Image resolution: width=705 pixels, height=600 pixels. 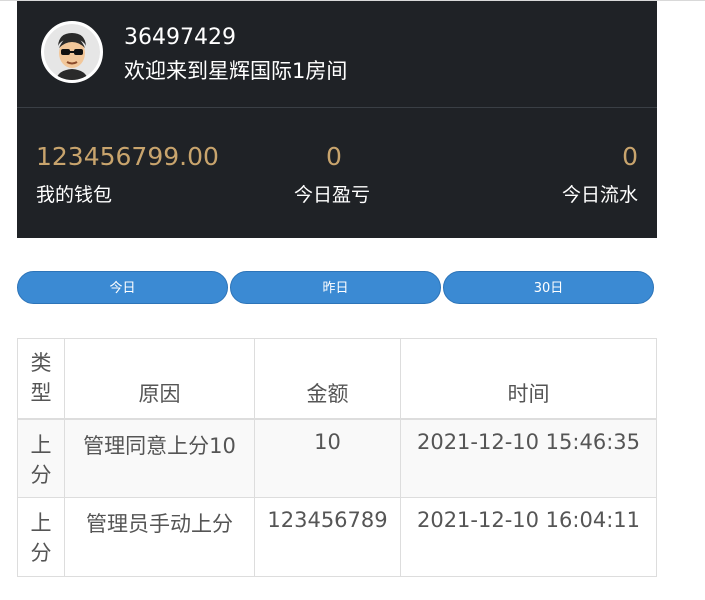 I want to click on cell-reason: 管理同意上分10, so click(x=159, y=458).